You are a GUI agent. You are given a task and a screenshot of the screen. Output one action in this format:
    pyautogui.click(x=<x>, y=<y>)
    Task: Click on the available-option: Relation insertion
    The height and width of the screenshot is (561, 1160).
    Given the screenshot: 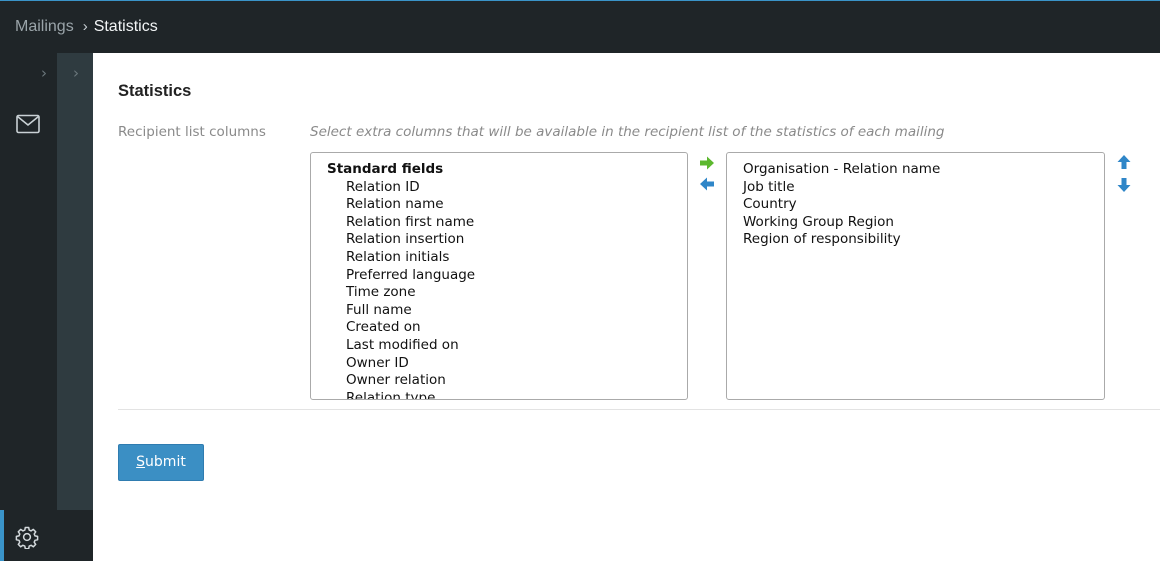 What is the action you would take?
    pyautogui.click(x=507, y=240)
    